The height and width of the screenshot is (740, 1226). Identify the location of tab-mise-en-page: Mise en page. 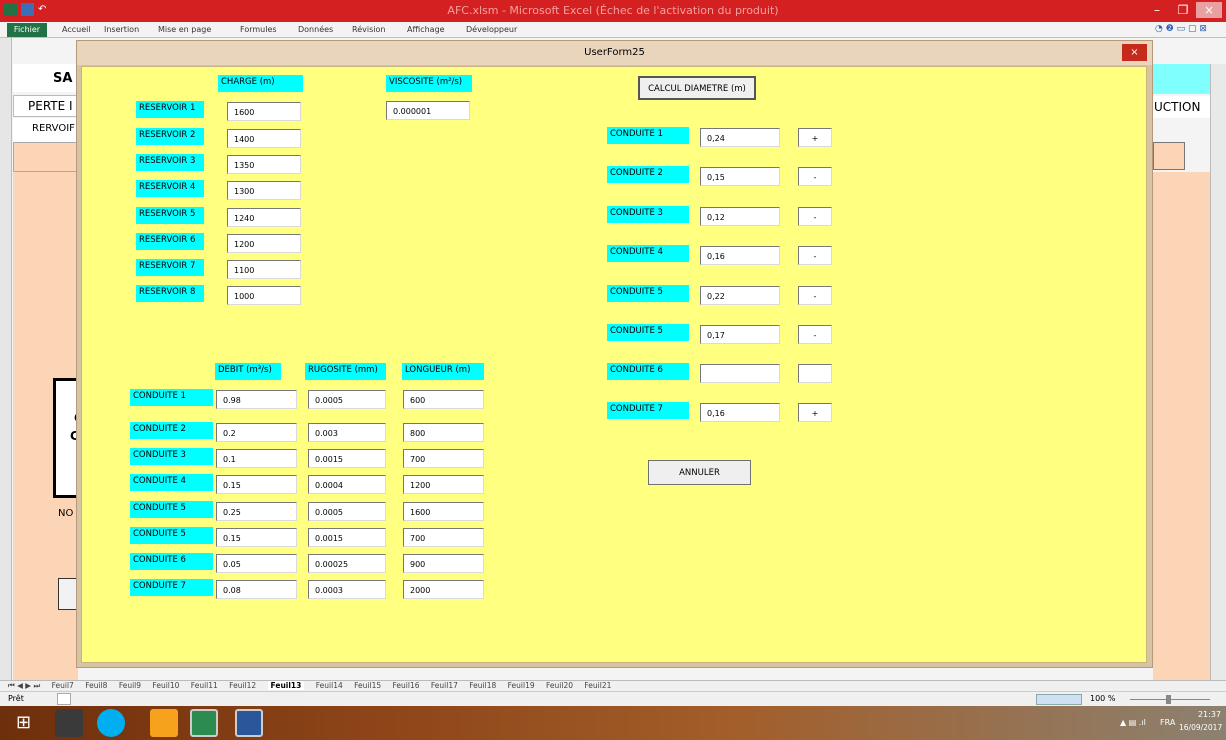
(184, 29).